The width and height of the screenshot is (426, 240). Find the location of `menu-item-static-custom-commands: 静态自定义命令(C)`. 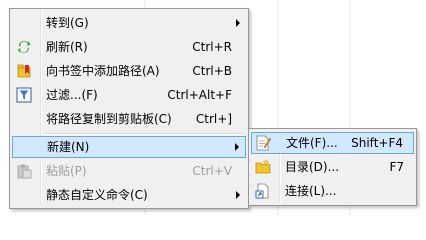

menu-item-static-custom-commands: 静态自定义命令(C) is located at coordinates (129, 195).